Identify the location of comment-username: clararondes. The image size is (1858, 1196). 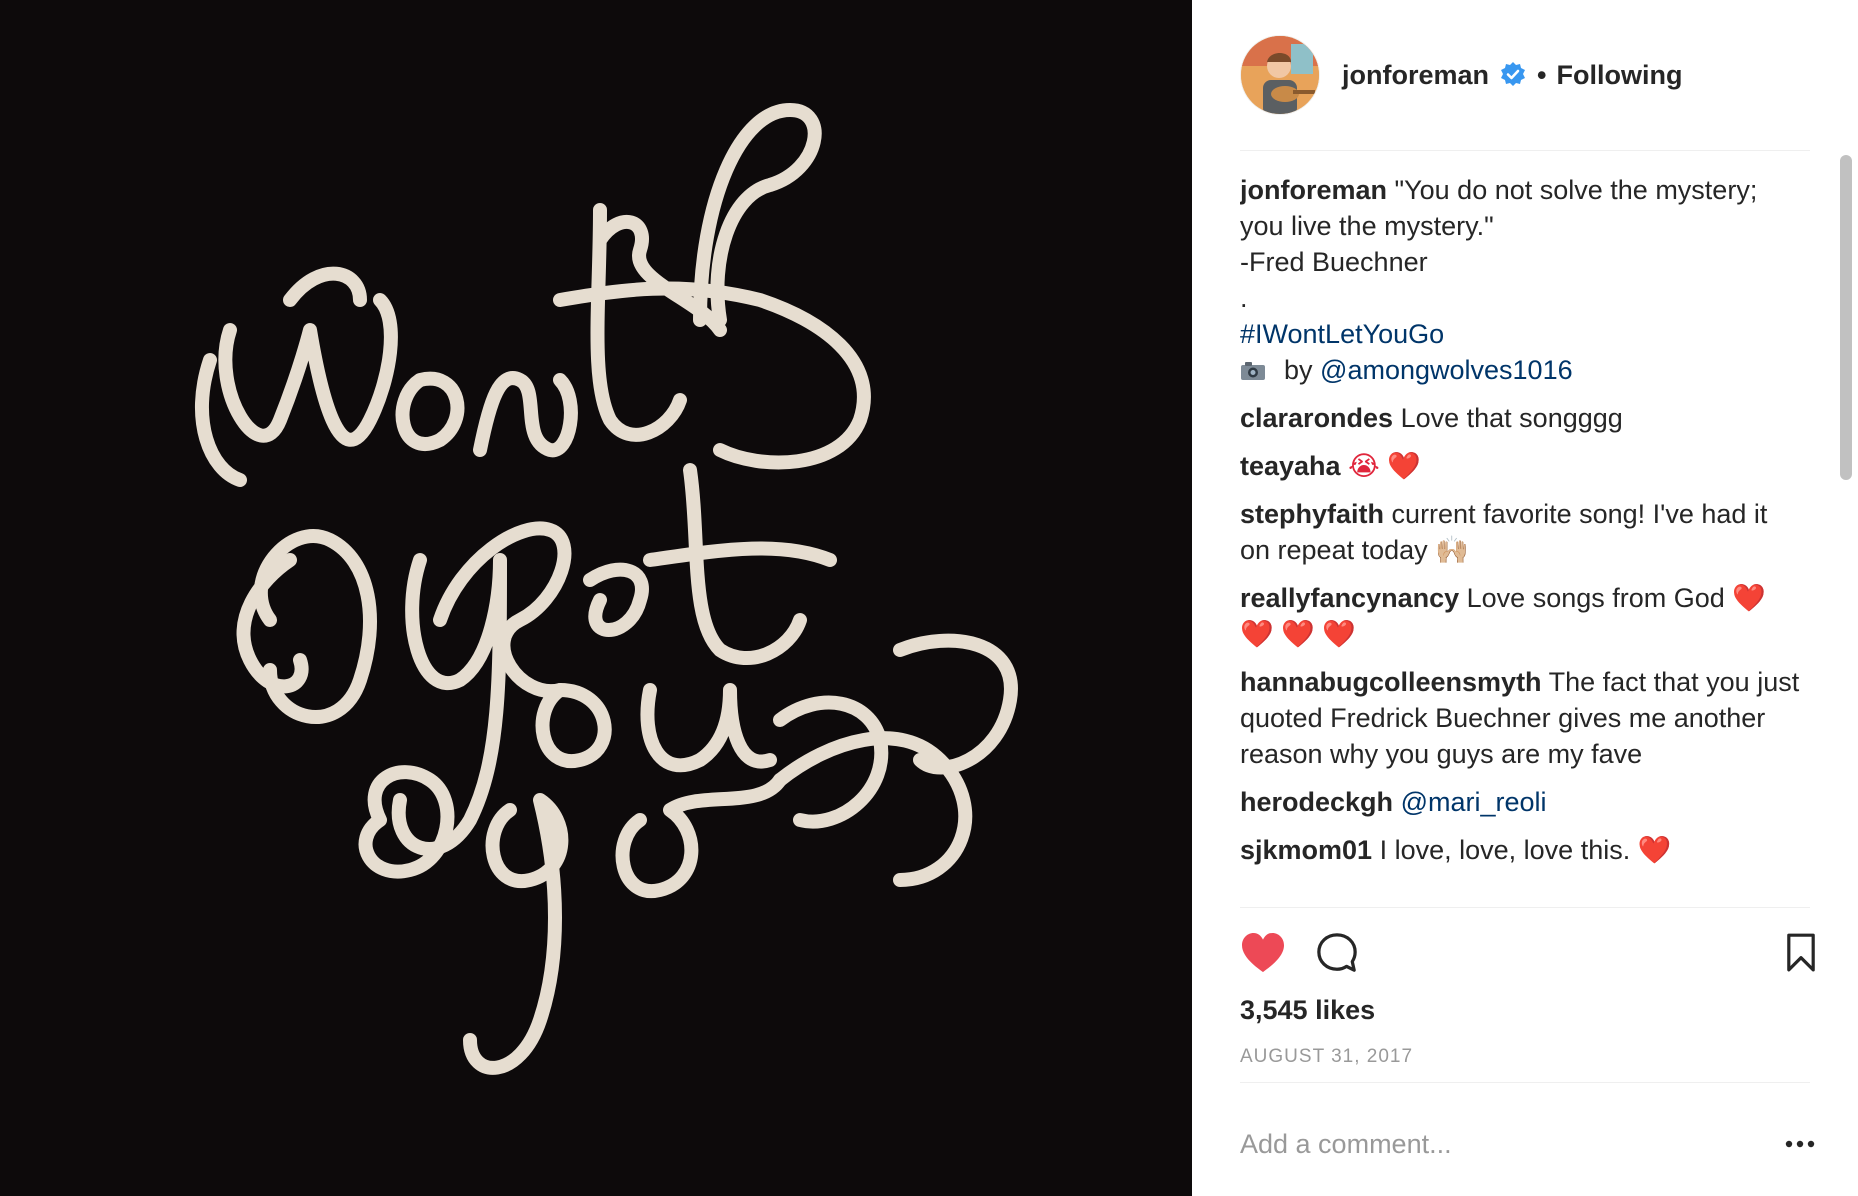
(1316, 418).